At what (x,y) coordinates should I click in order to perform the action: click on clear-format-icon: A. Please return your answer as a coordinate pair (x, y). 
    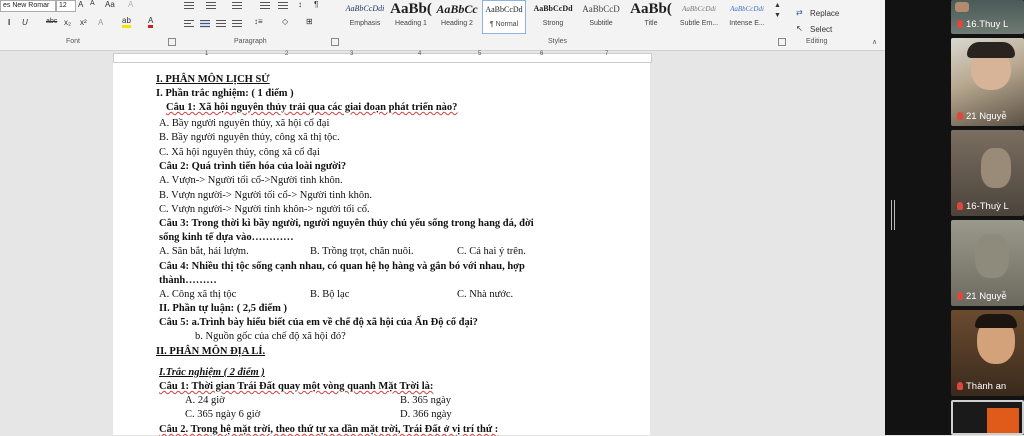
    Looking at the image, I should click on (130, 4).